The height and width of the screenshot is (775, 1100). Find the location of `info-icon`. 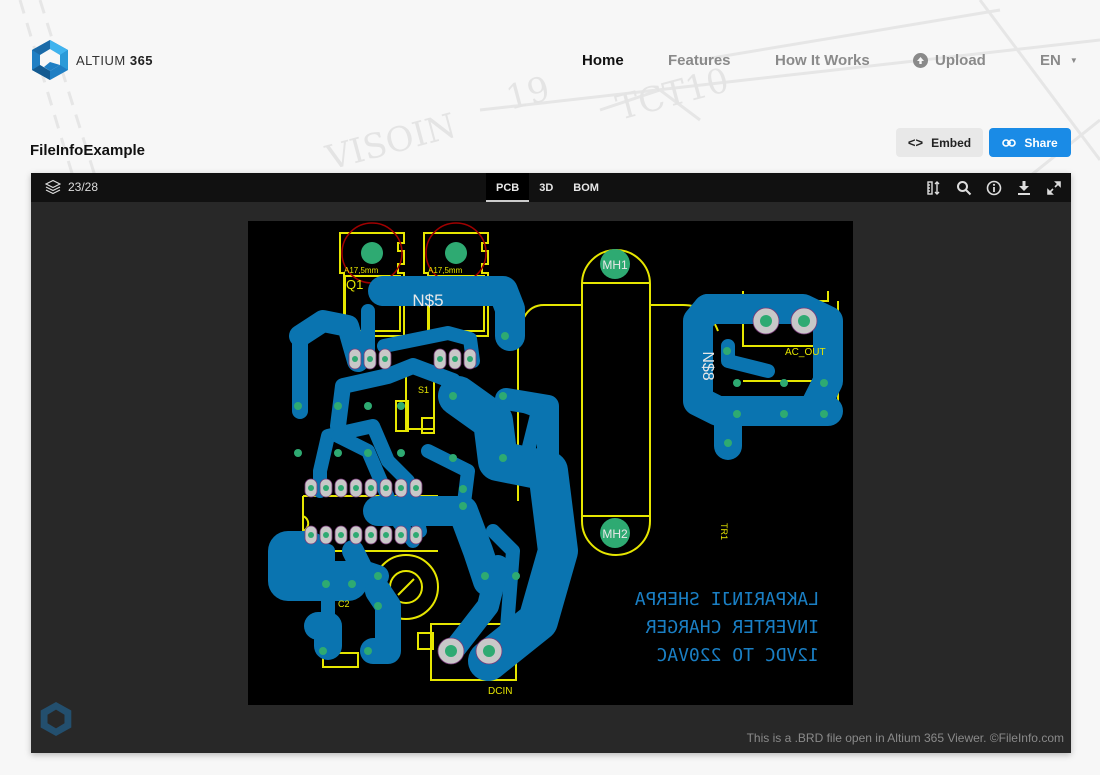

info-icon is located at coordinates (994, 188).